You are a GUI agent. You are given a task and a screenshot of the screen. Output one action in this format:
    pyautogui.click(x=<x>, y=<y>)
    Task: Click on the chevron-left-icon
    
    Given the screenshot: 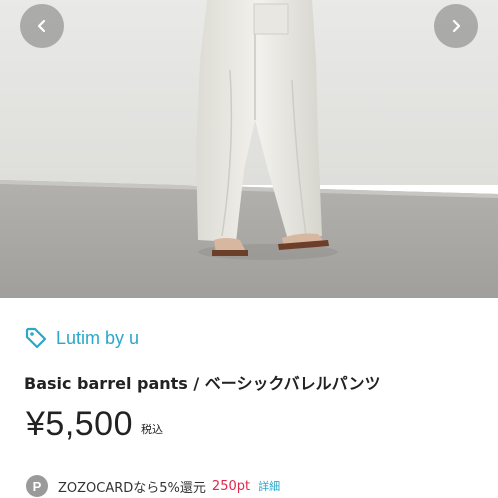 What is the action you would take?
    pyautogui.click(x=41, y=26)
    